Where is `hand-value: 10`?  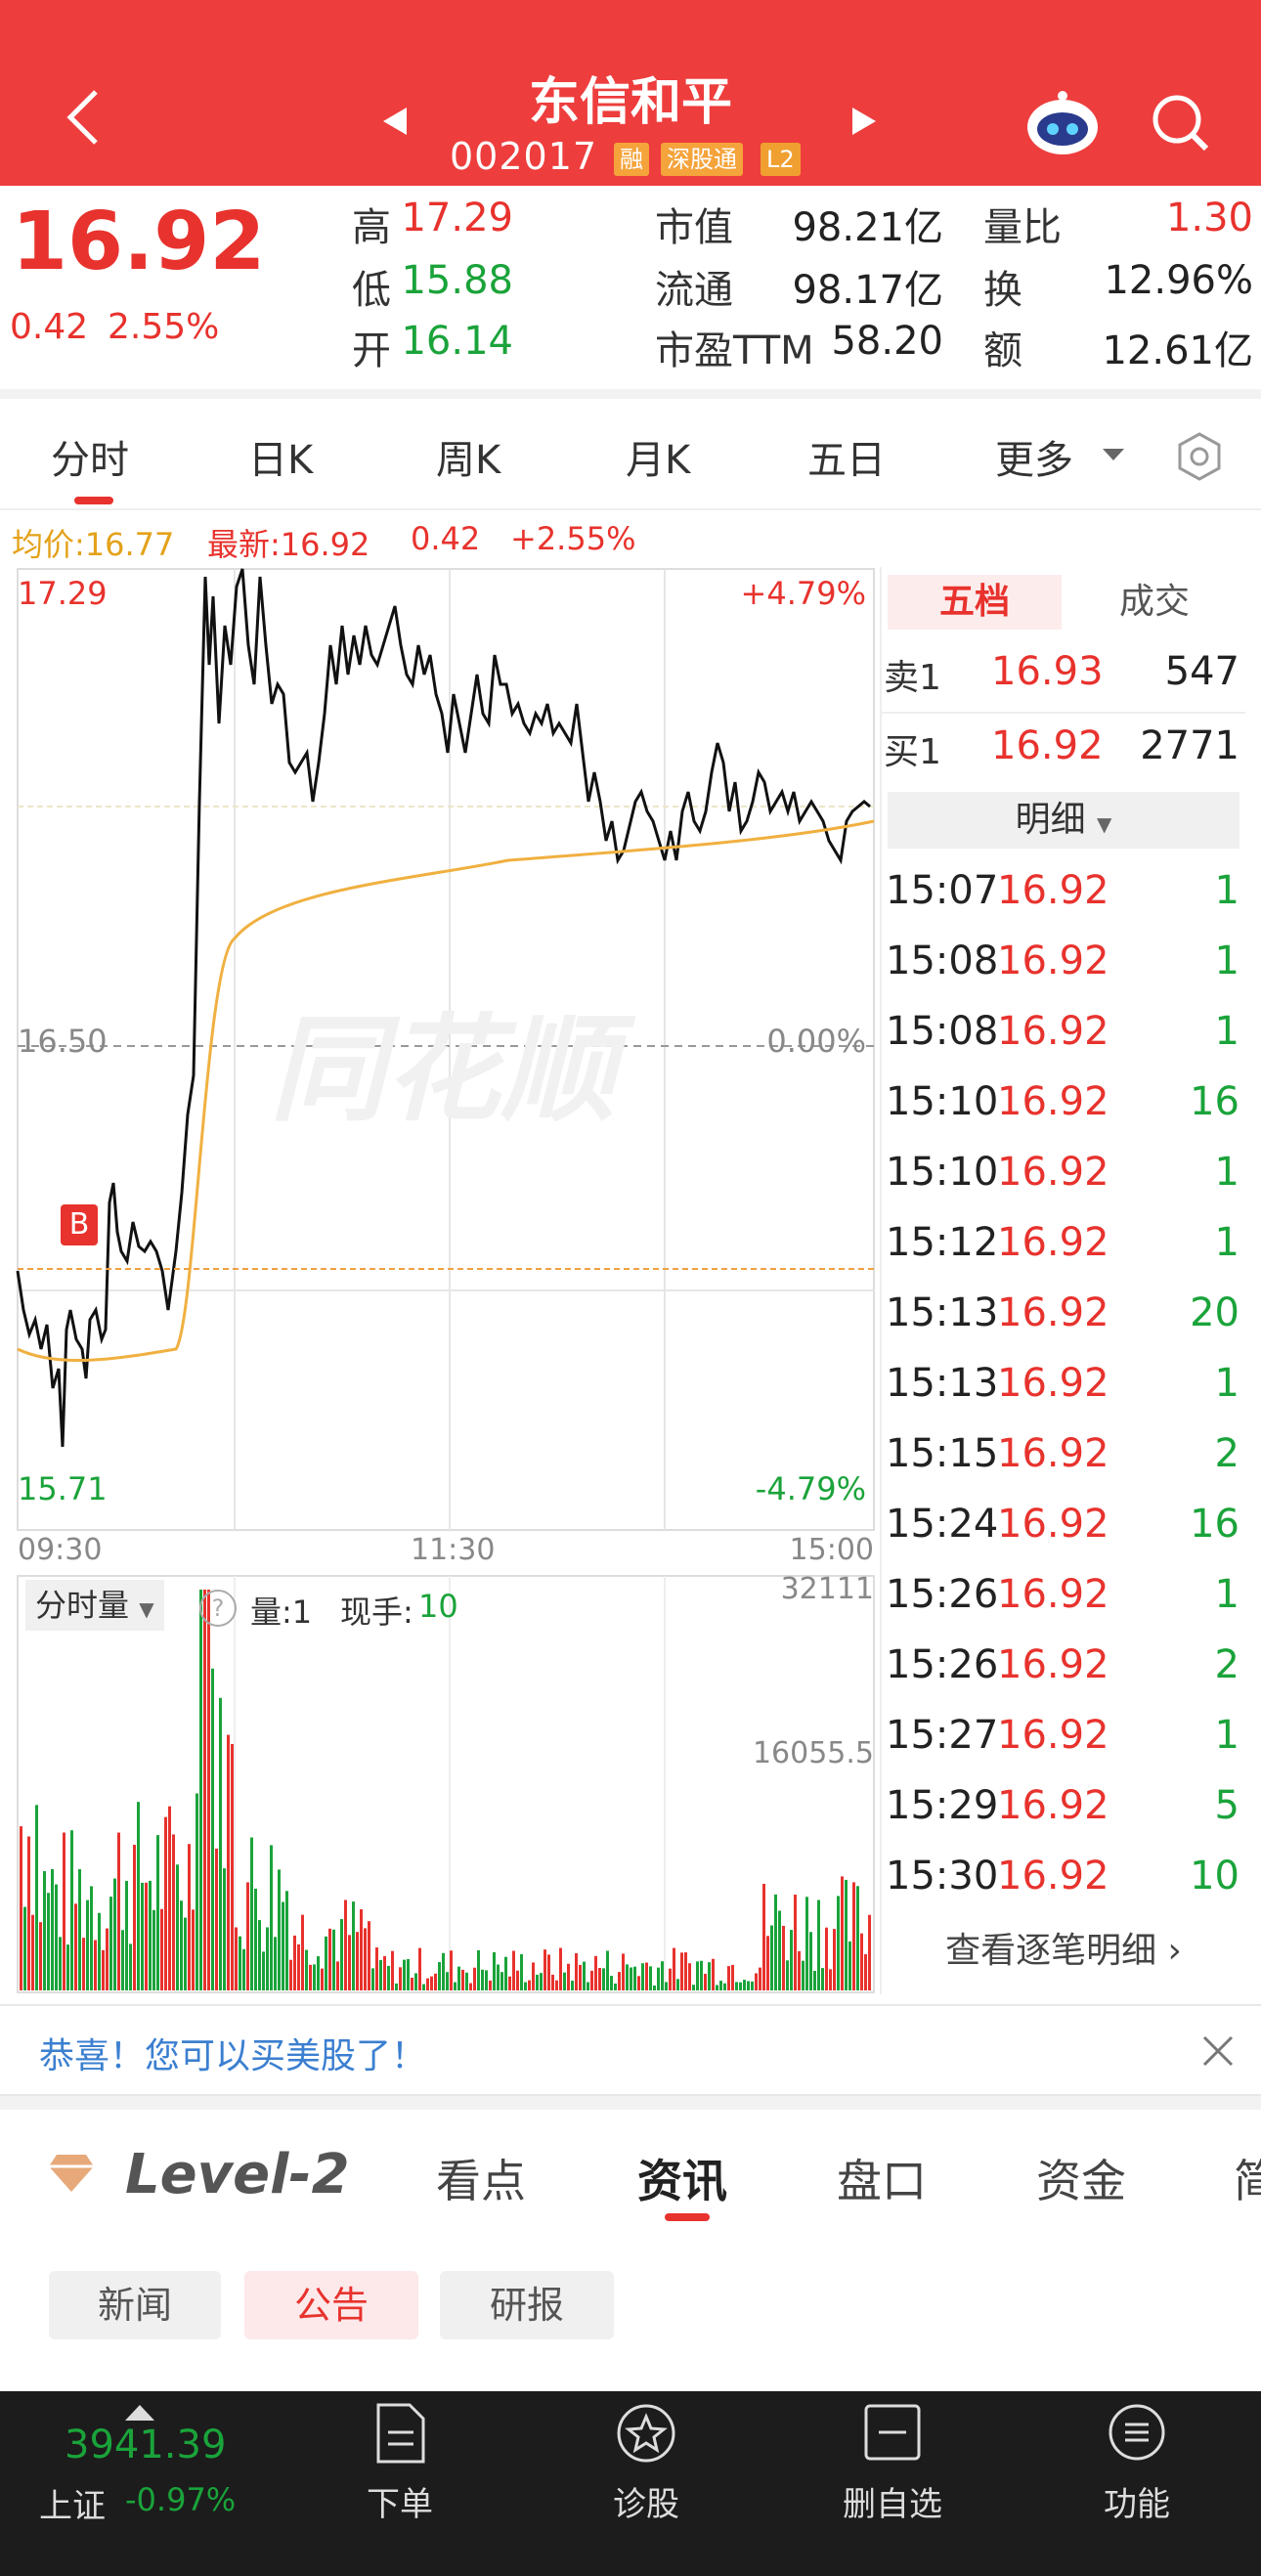
hand-value: 10 is located at coordinates (438, 1606).